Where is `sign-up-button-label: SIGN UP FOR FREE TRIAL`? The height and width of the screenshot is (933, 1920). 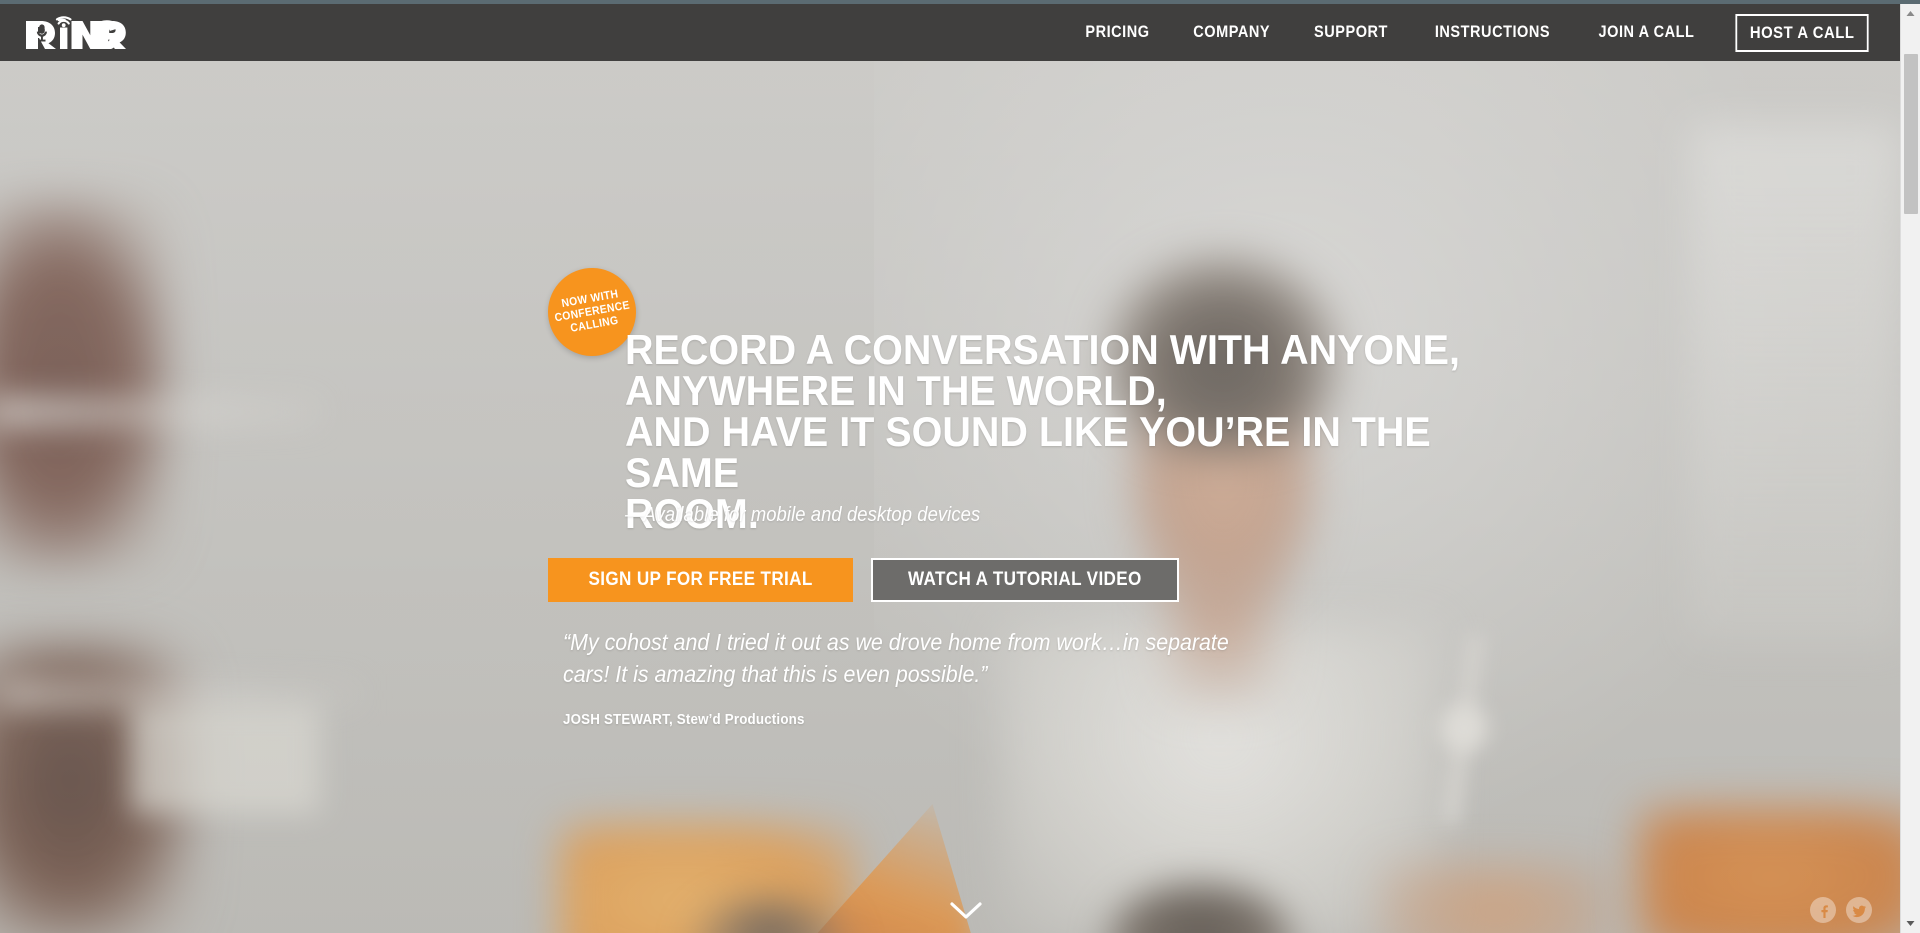 sign-up-button-label: SIGN UP FOR FREE TRIAL is located at coordinates (700, 579).